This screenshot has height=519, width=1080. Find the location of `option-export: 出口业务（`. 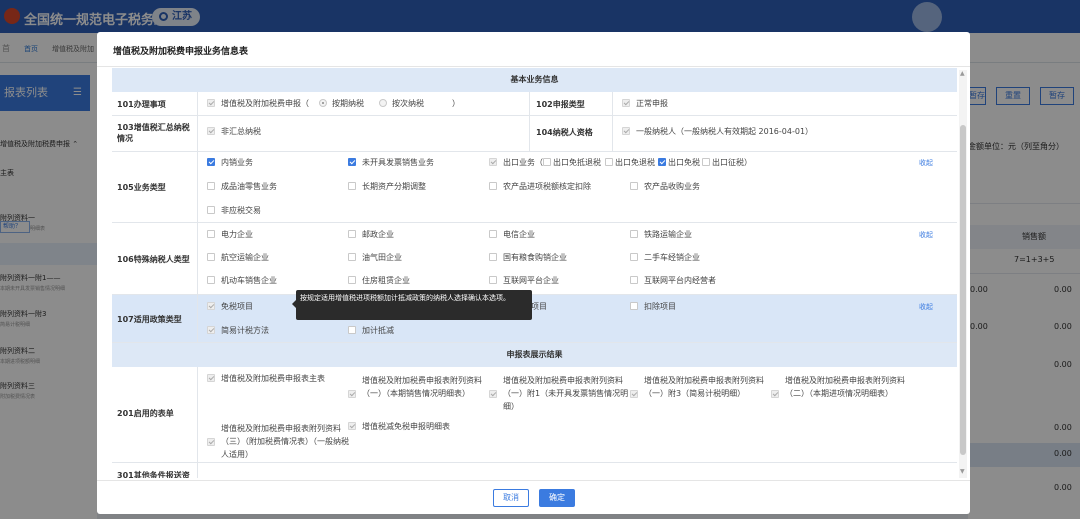

option-export: 出口业务（ is located at coordinates (516, 163).